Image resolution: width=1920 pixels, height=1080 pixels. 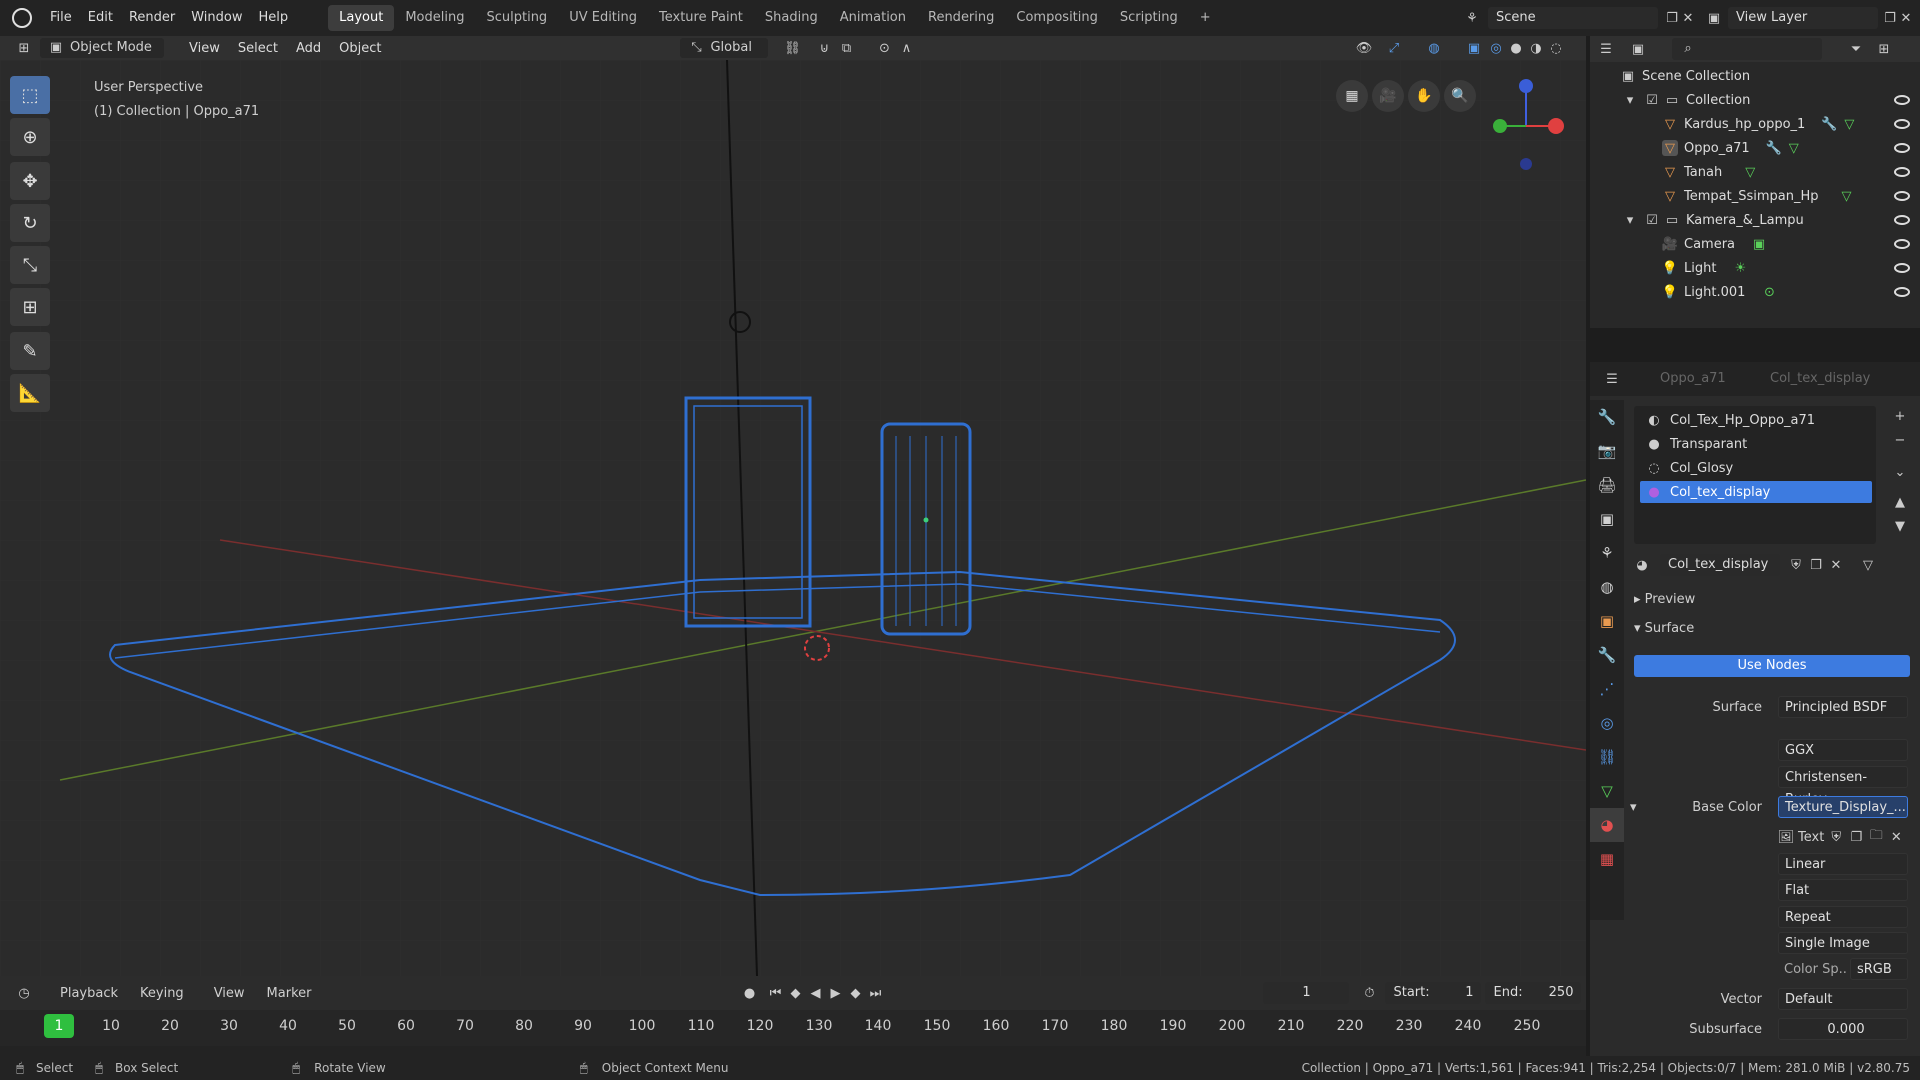 What do you see at coordinates (1607, 723) in the screenshot?
I see `physics-tab-icon: ◎` at bounding box center [1607, 723].